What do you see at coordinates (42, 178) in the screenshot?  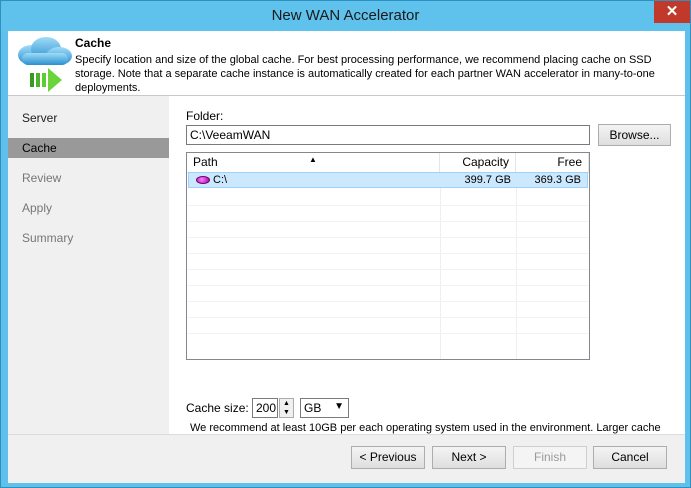 I see `step-review: Review` at bounding box center [42, 178].